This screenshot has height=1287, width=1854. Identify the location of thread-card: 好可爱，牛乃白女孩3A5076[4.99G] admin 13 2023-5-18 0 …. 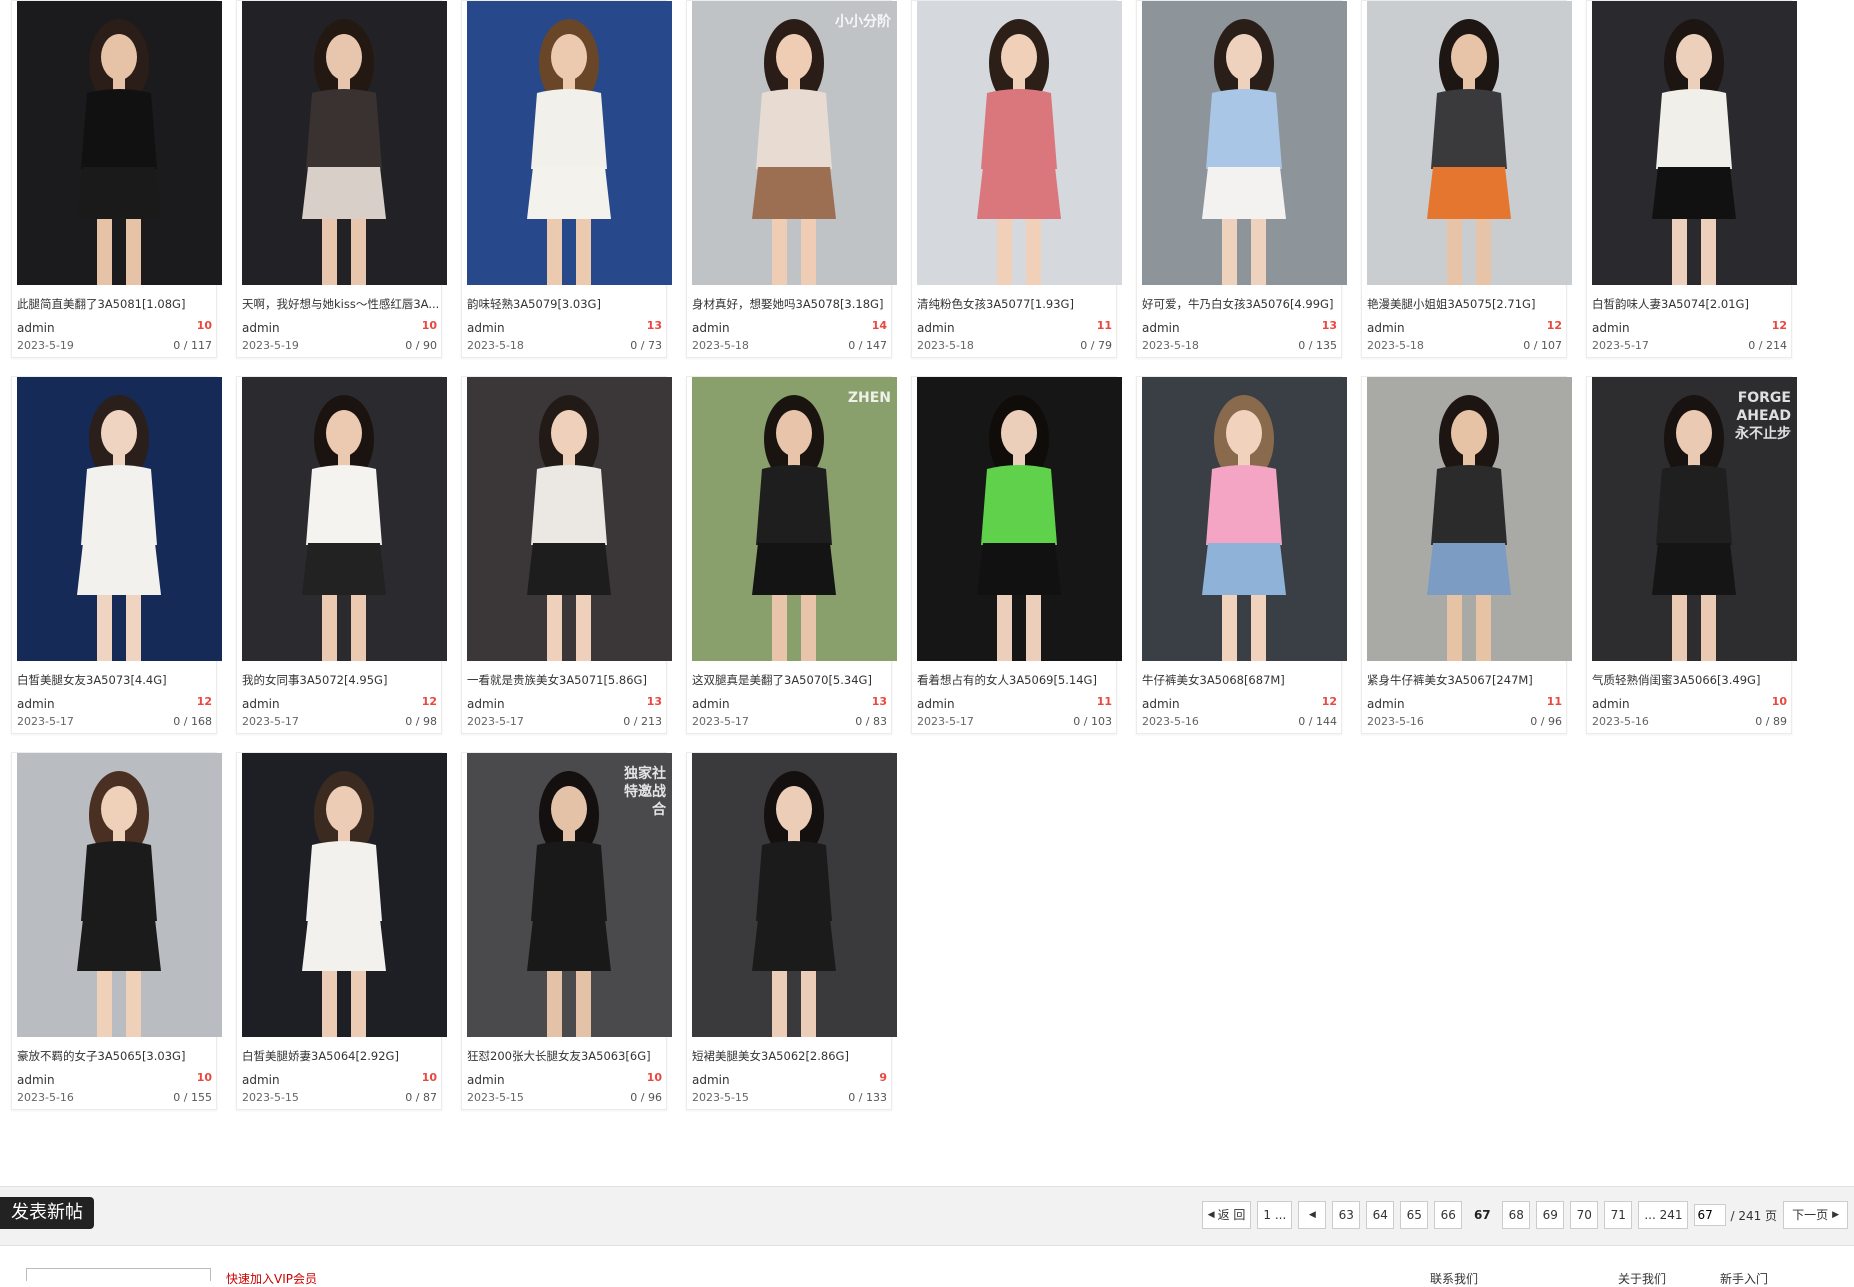
(1241, 179).